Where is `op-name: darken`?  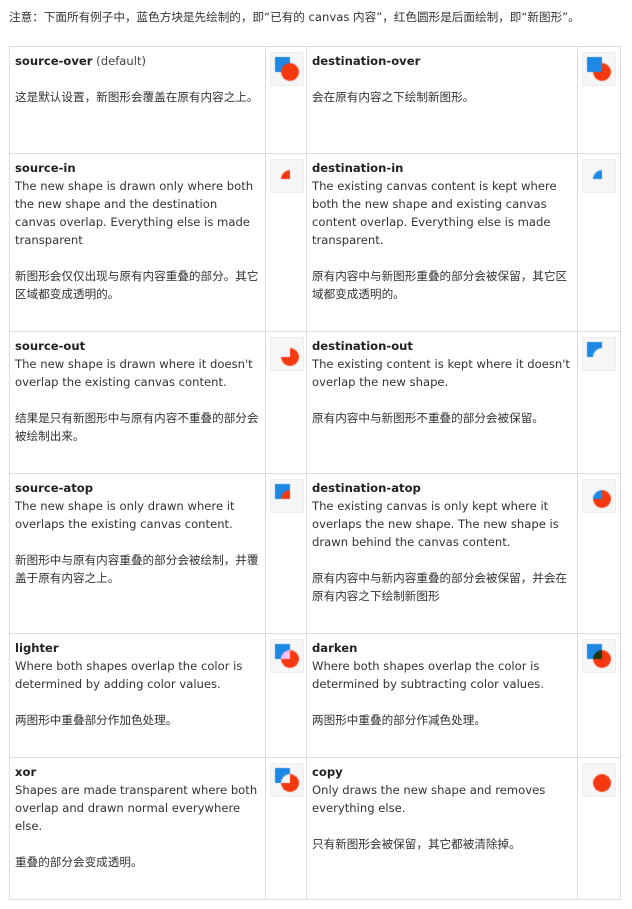
op-name: darken is located at coordinates (335, 648).